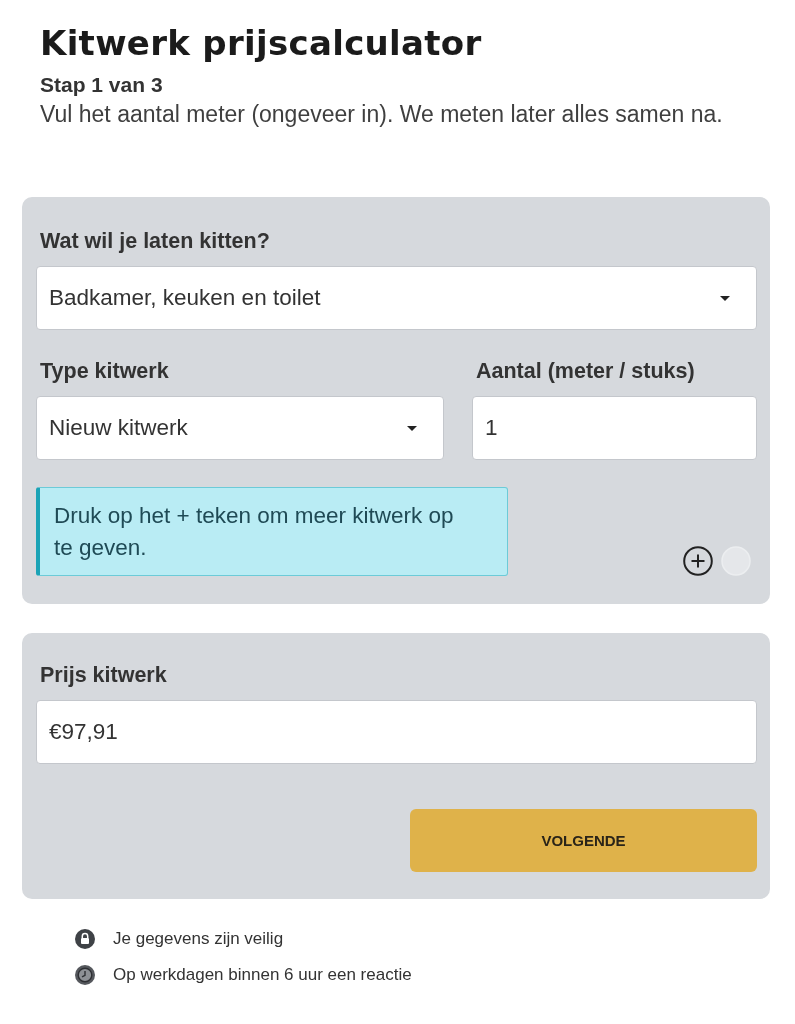 This screenshot has width=795, height=1024. What do you see at coordinates (585, 371) in the screenshot?
I see `field-label: Aantal (meter / stuks)` at bounding box center [585, 371].